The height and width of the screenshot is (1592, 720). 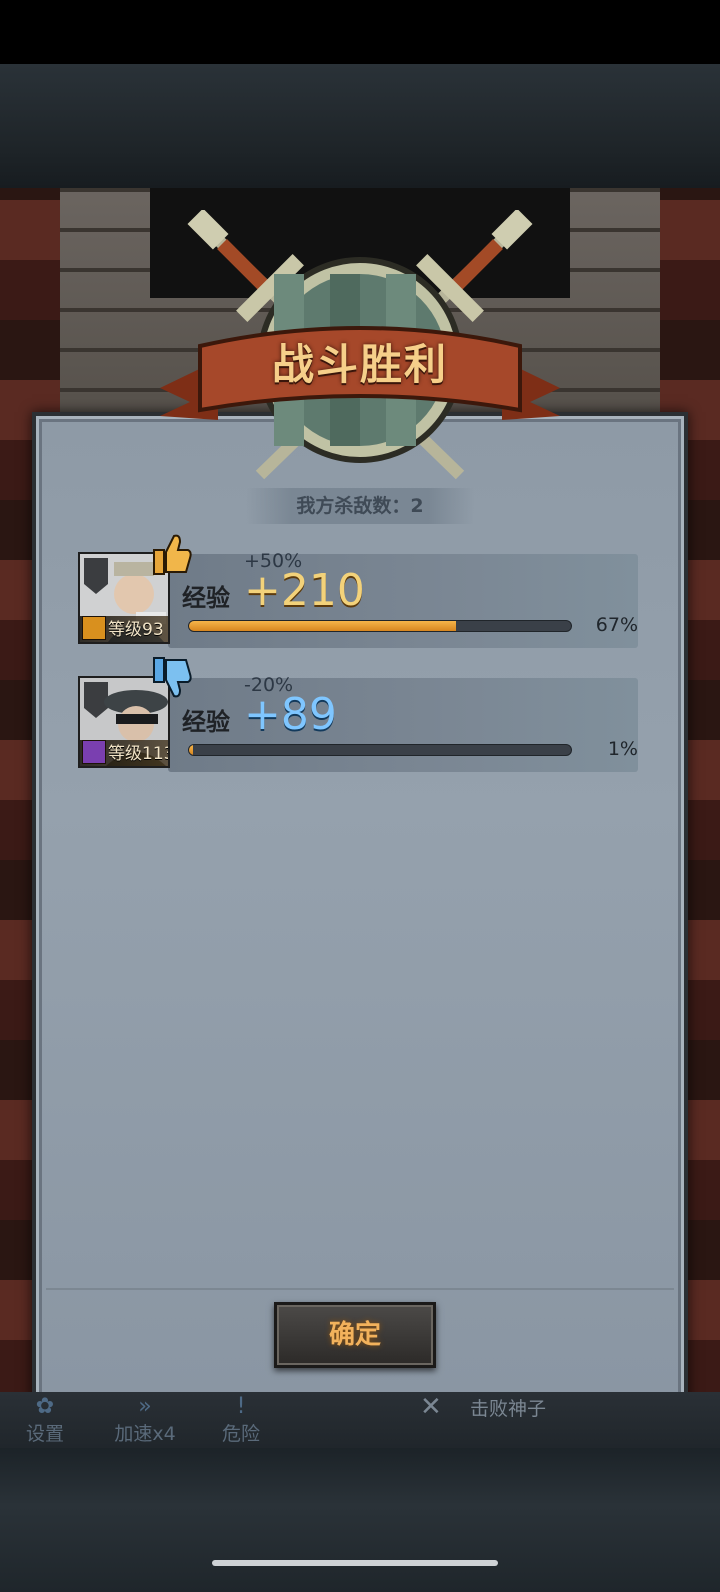 What do you see at coordinates (616, 625) in the screenshot?
I see `exp-progress-percent: 67%` at bounding box center [616, 625].